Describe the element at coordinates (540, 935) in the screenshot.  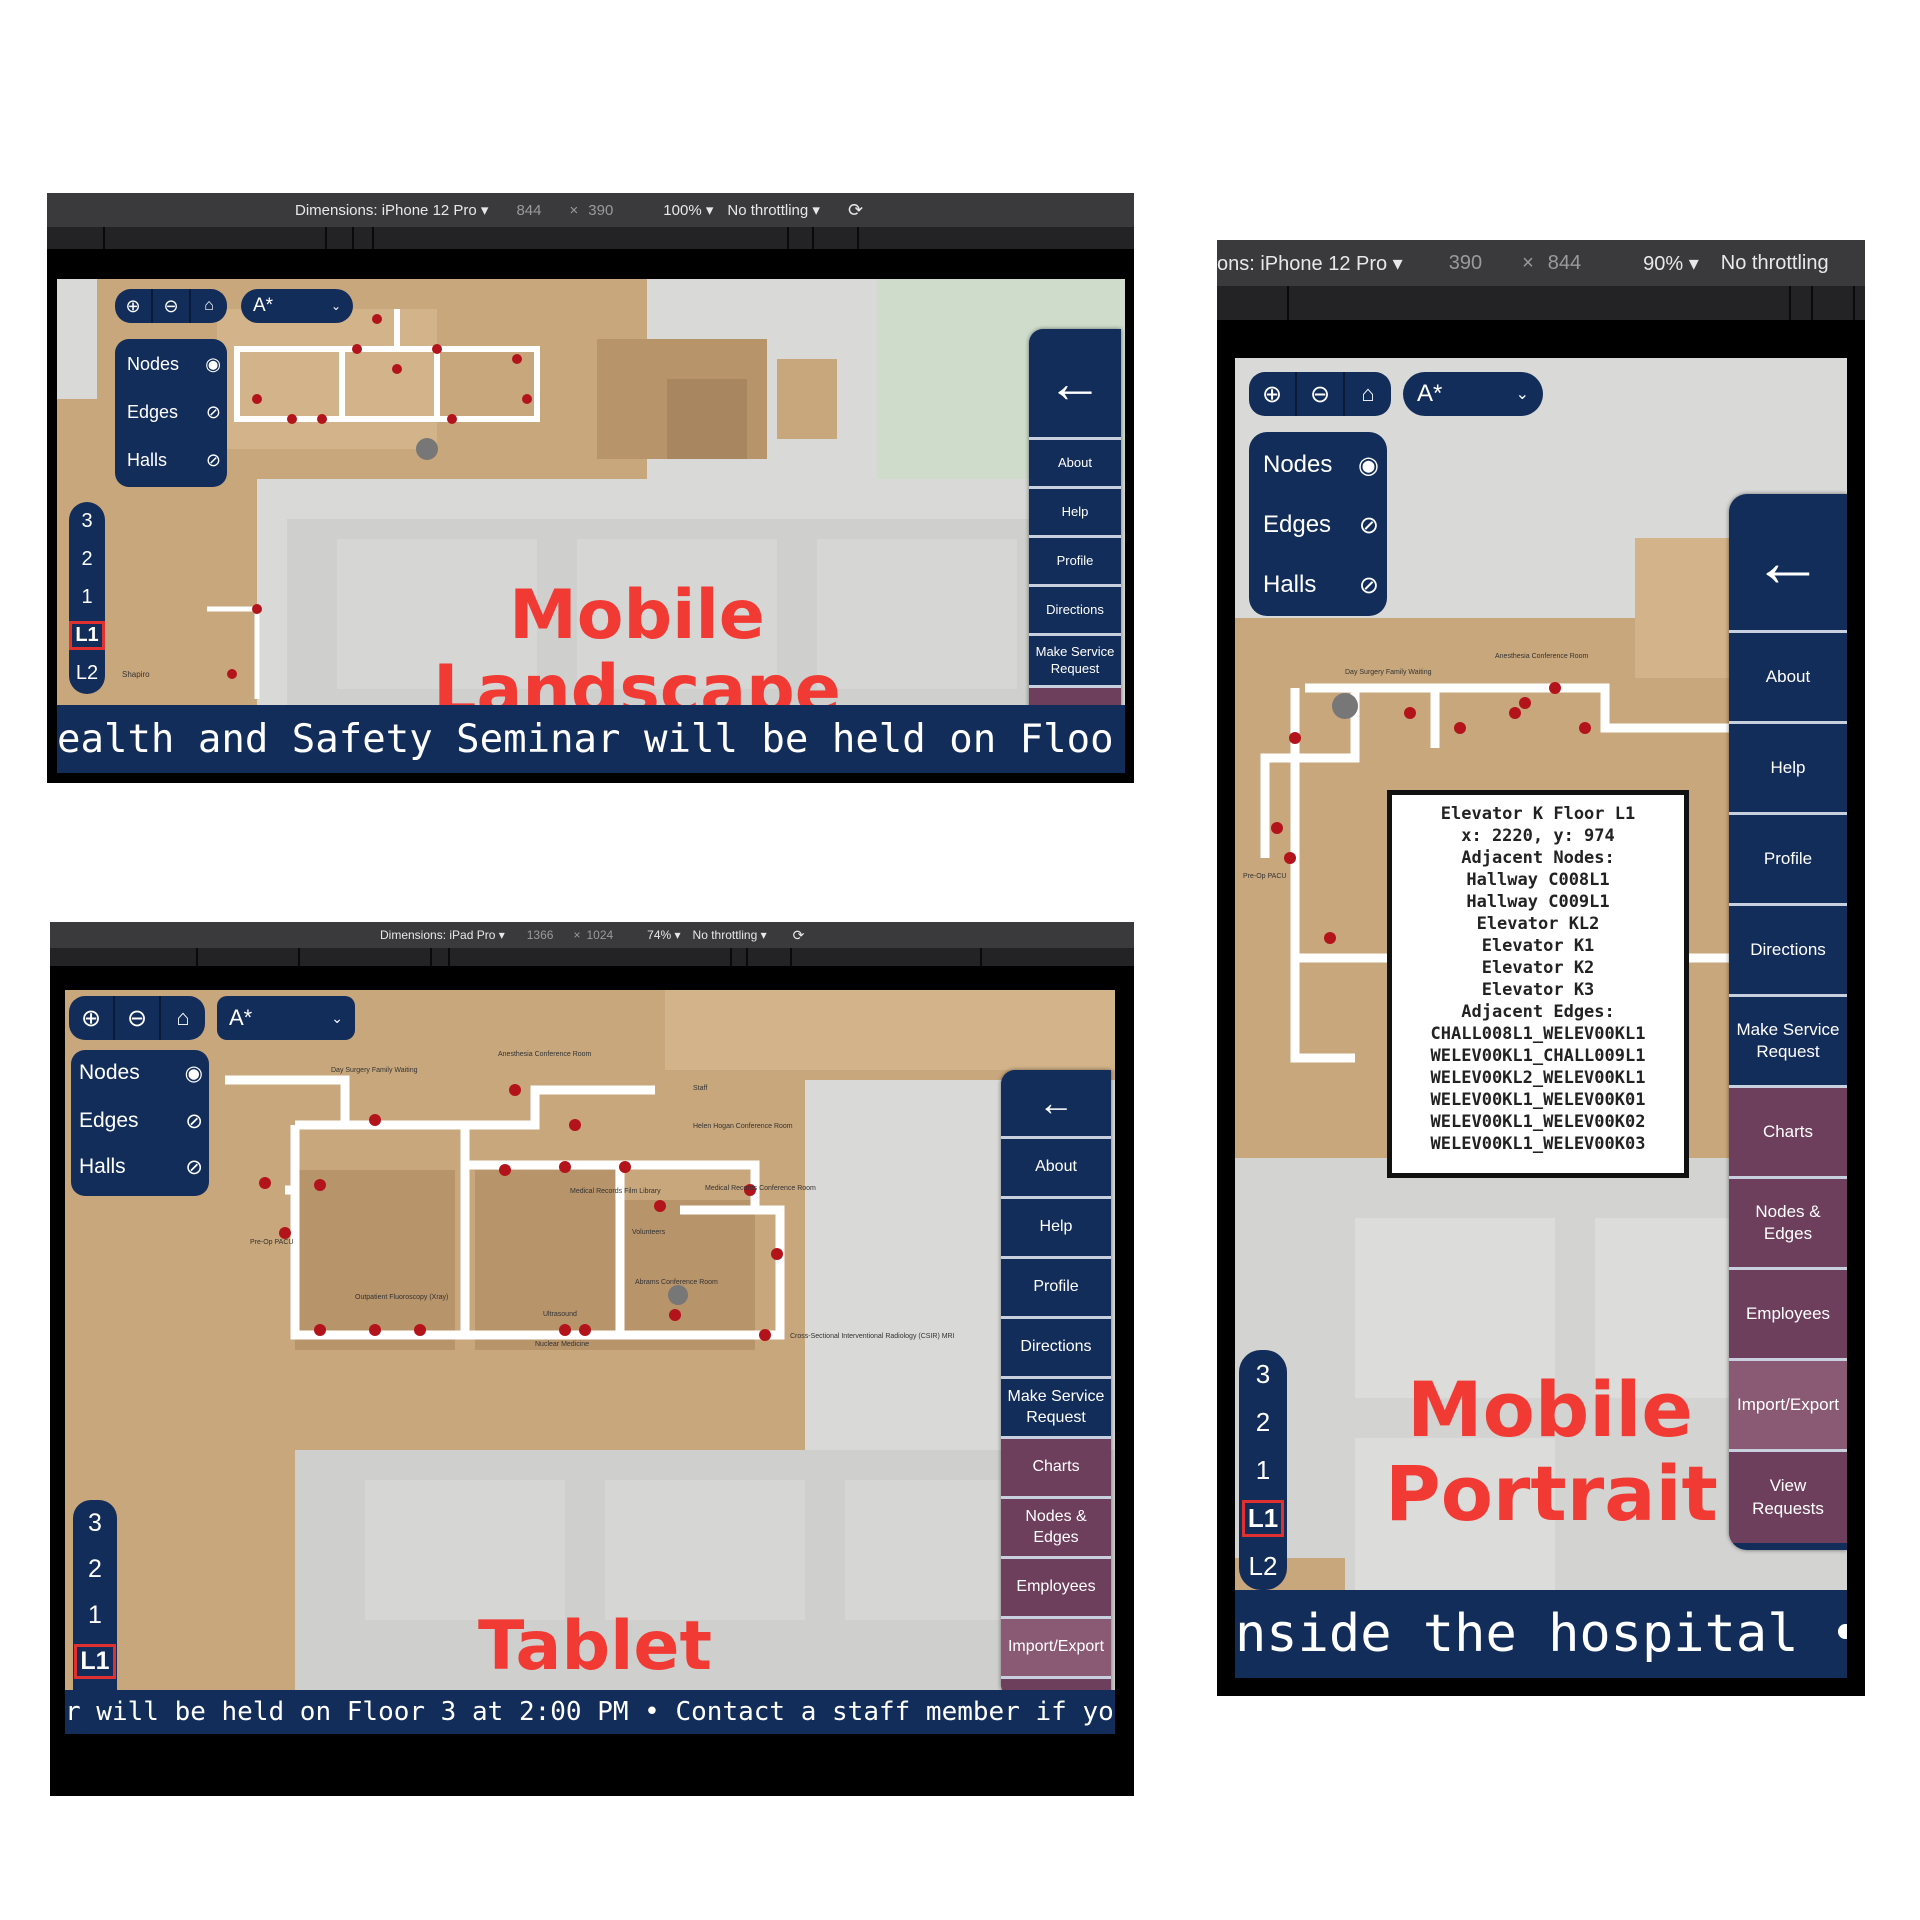
I see `width-field: 1366` at that location.